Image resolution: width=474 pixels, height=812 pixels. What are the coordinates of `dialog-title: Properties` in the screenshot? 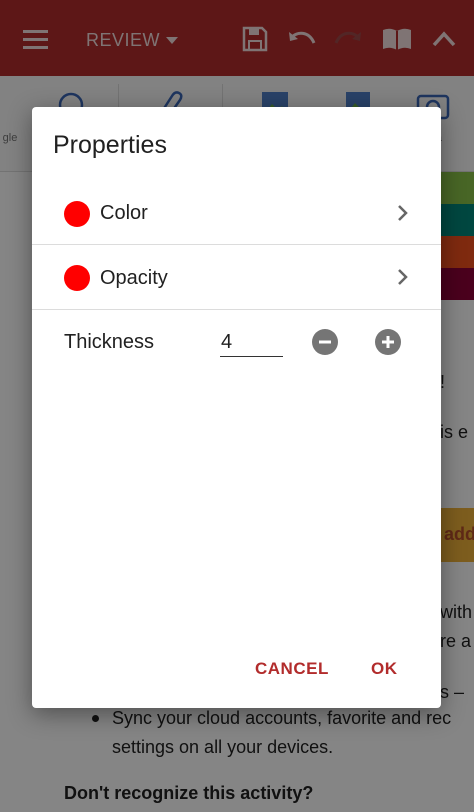 It's located at (110, 145).